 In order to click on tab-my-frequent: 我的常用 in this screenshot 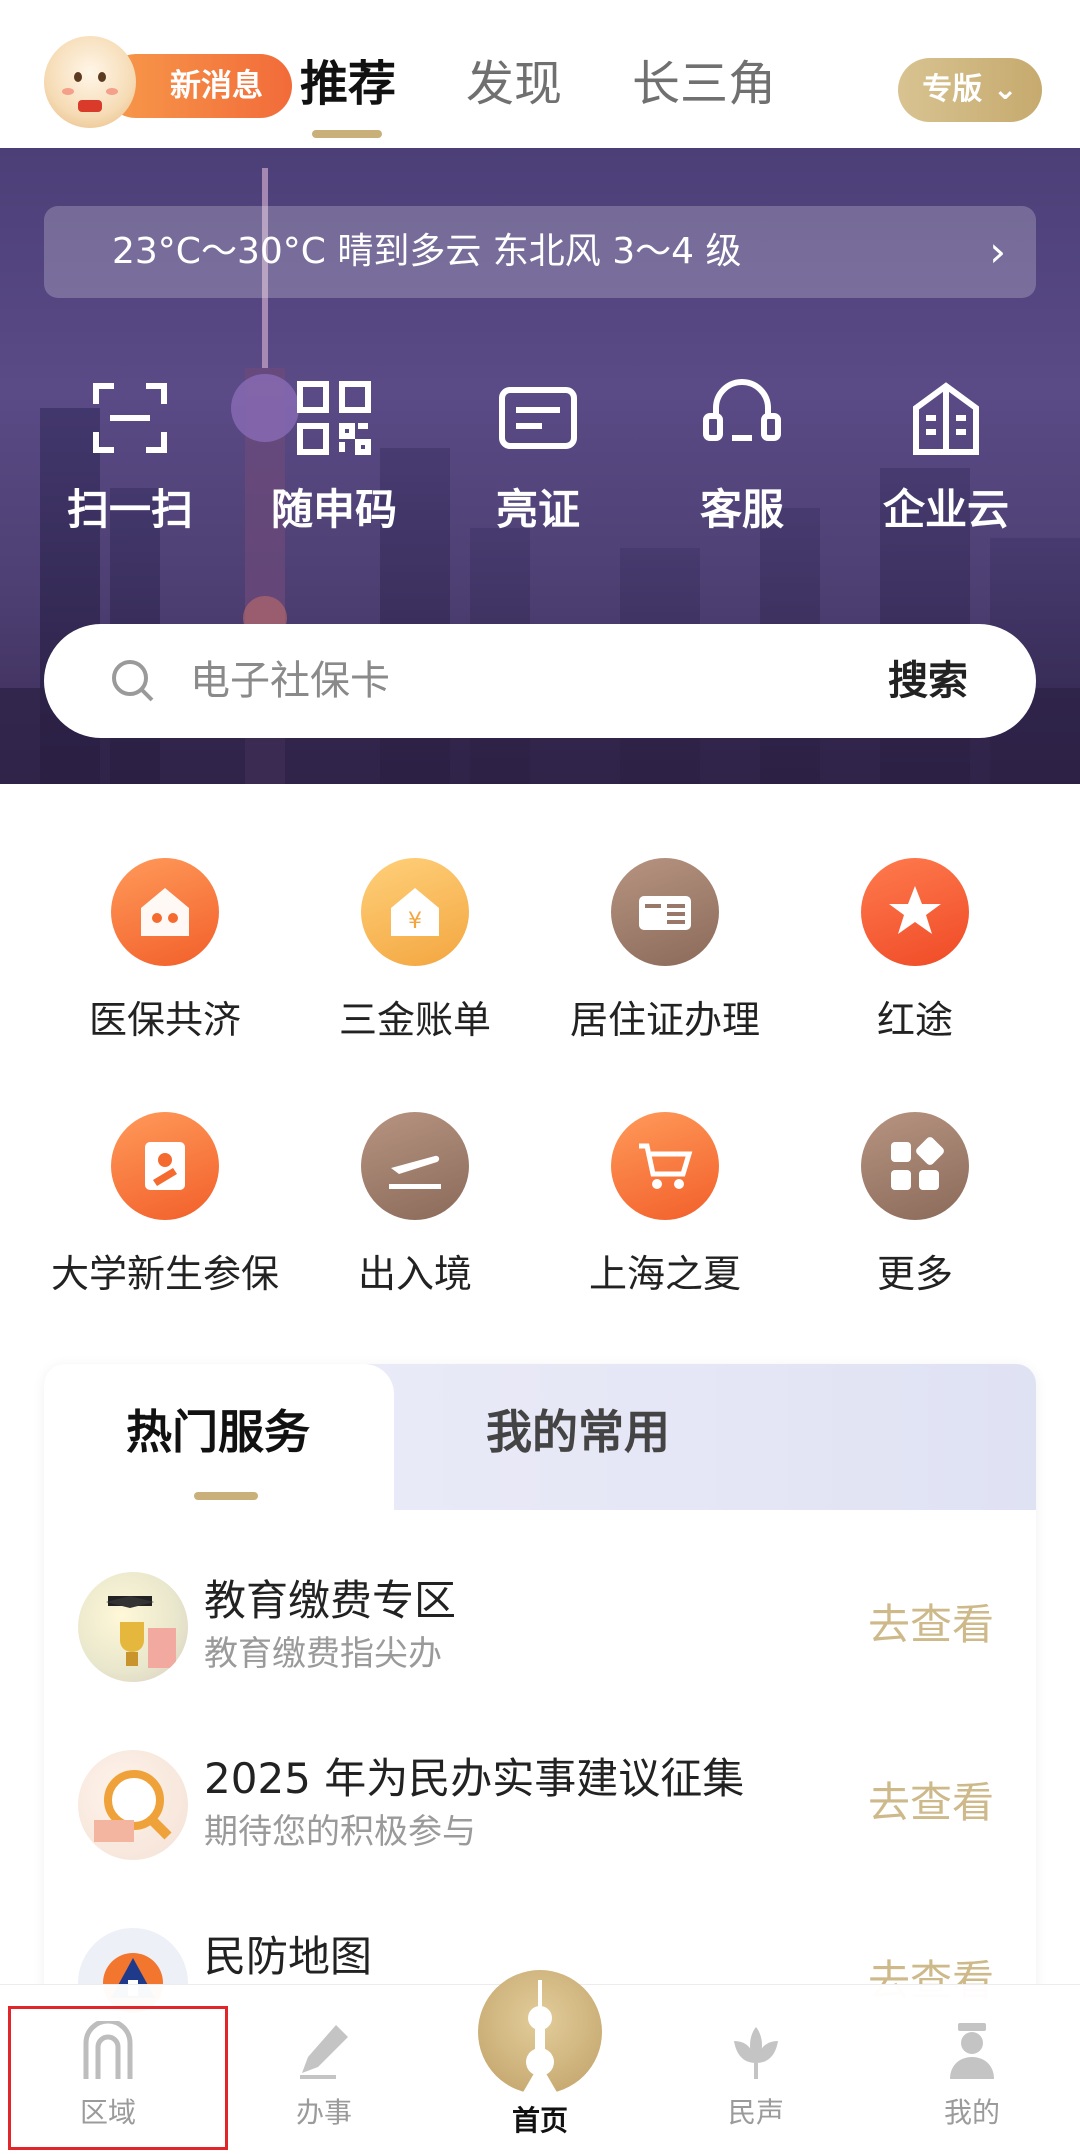, I will do `click(578, 1432)`.